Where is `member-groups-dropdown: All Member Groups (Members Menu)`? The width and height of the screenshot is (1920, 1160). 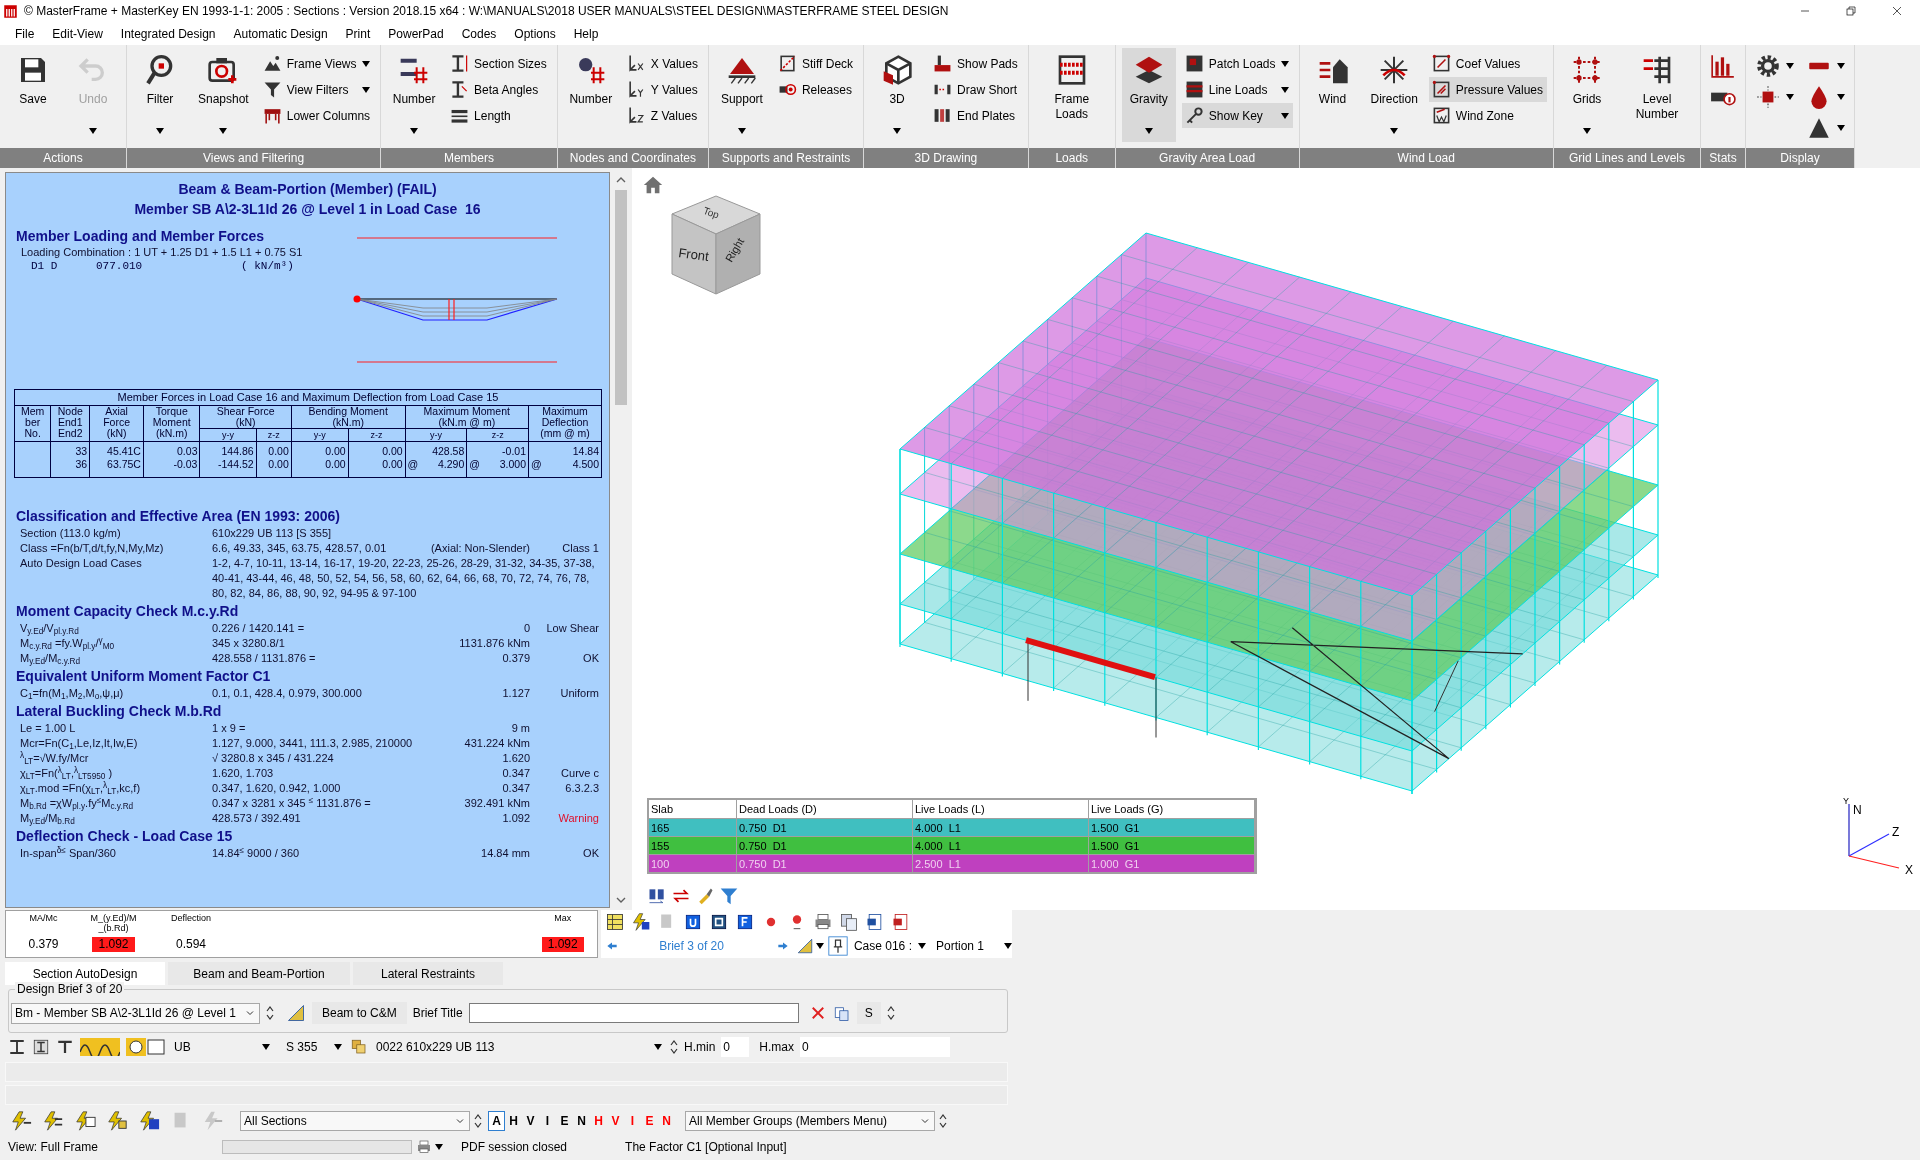 member-groups-dropdown: All Member Groups (Members Menu) is located at coordinates (810, 1120).